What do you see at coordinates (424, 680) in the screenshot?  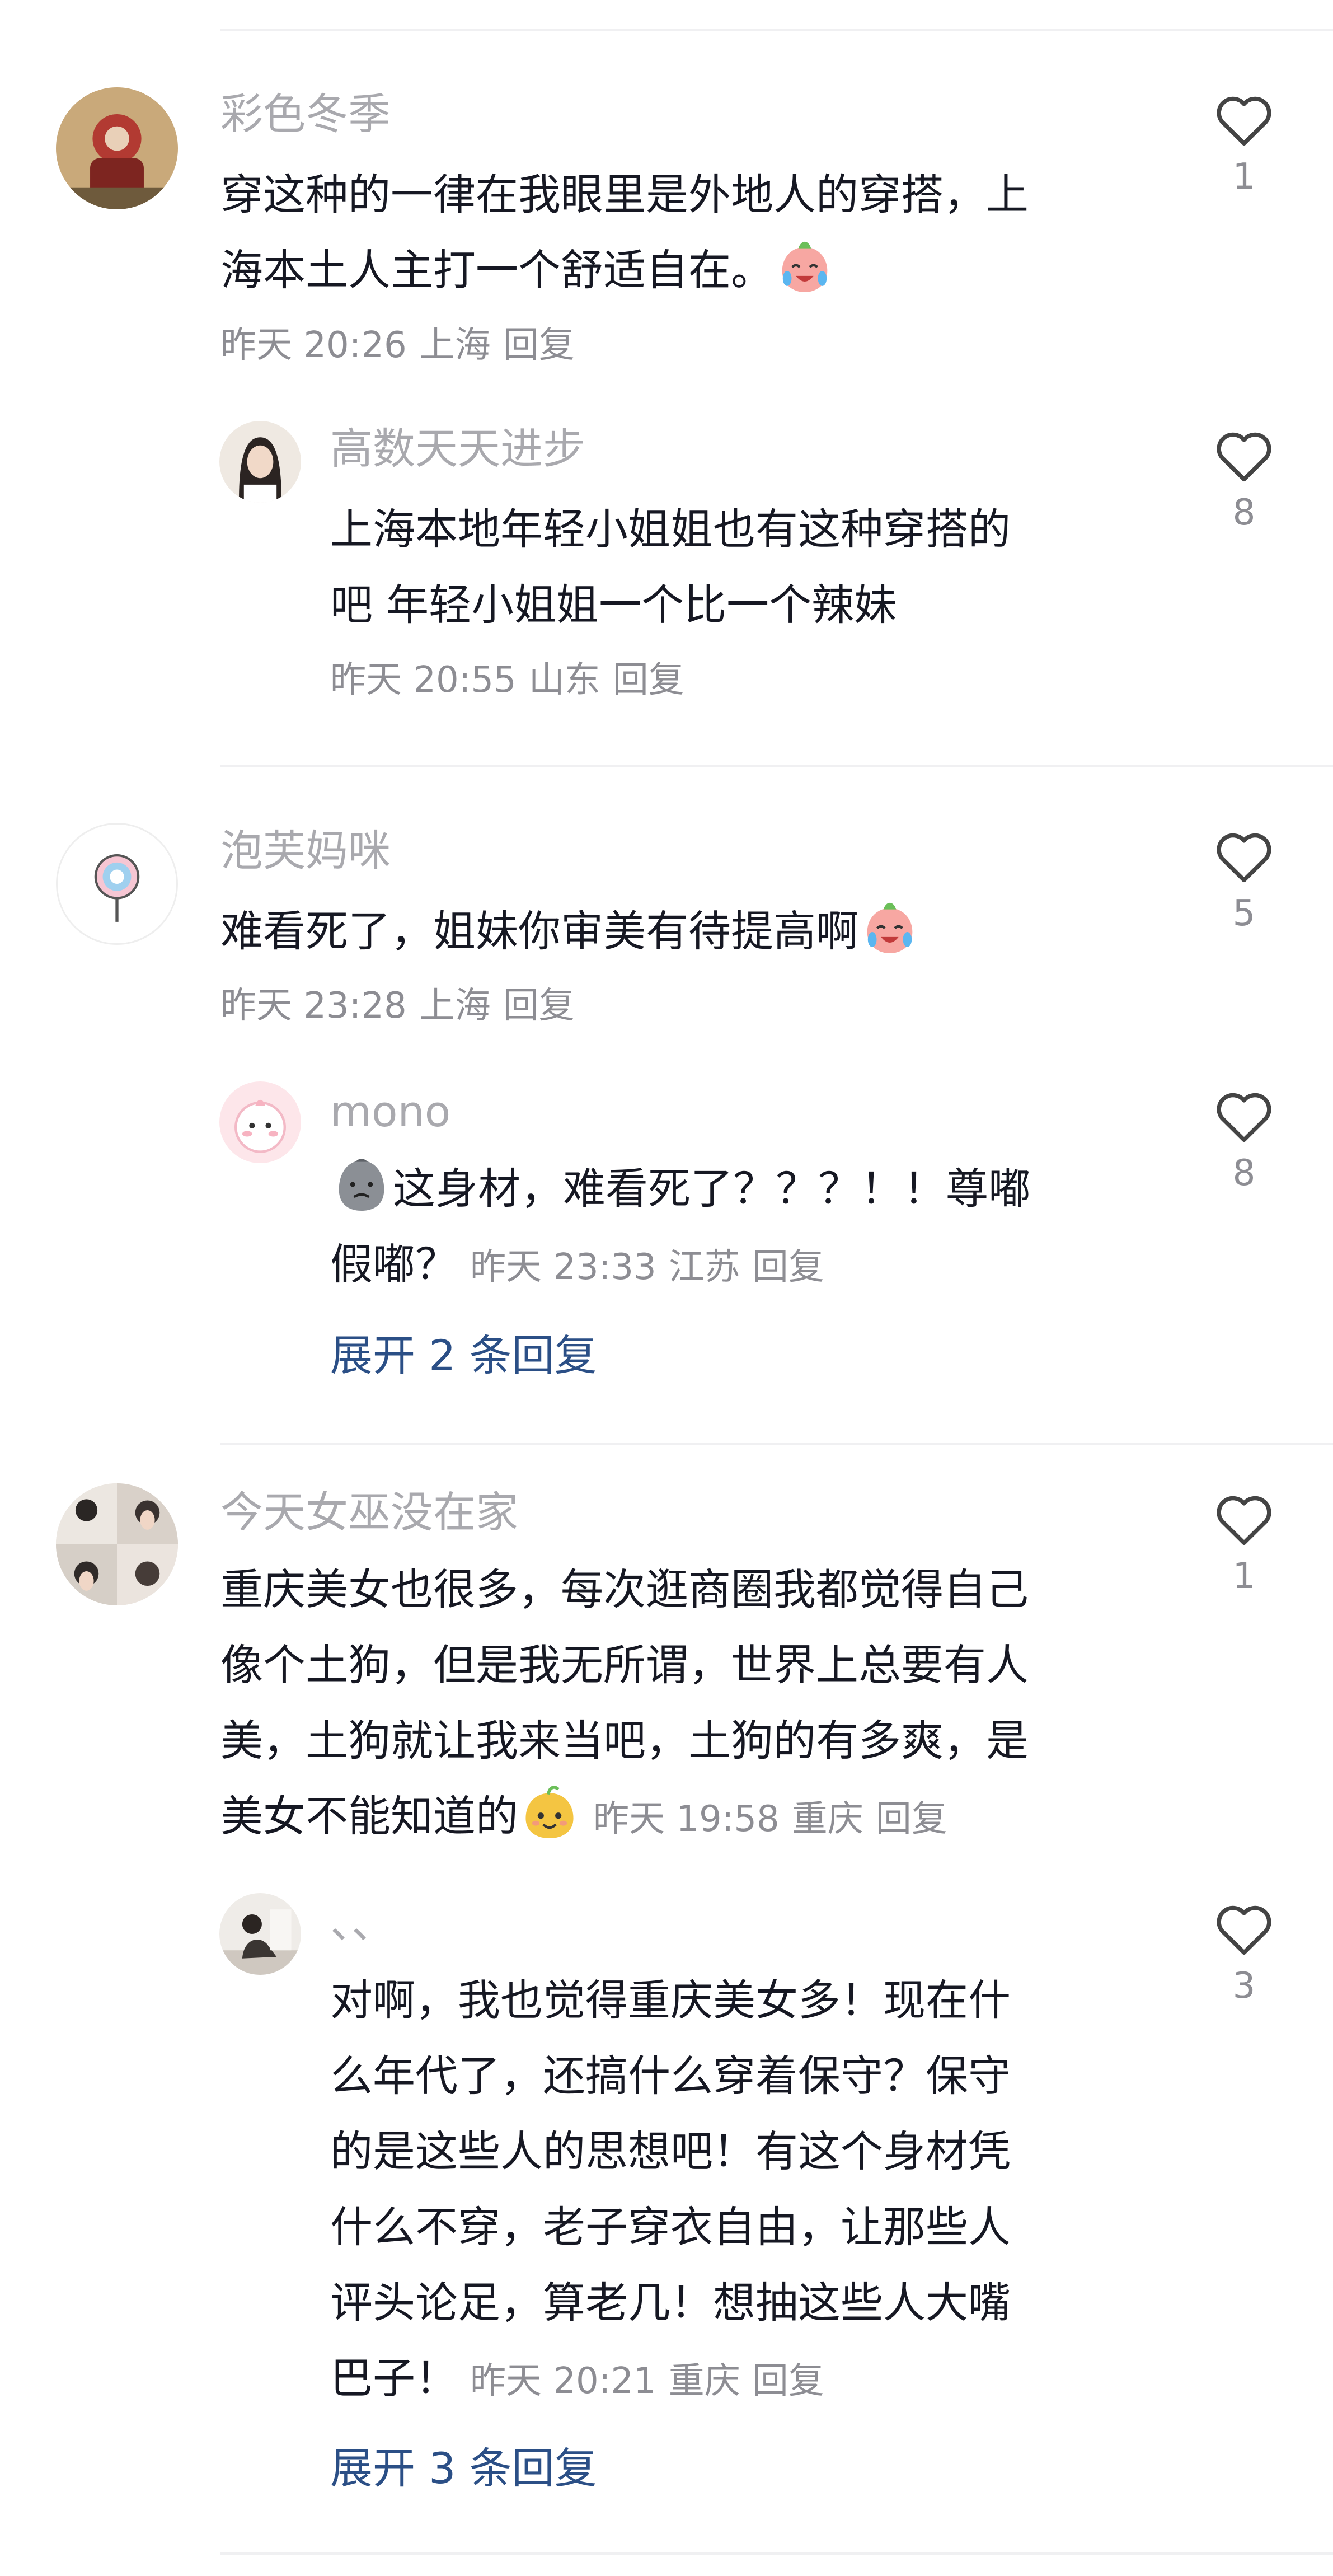 I see `reply-time: 昨天 20:55` at bounding box center [424, 680].